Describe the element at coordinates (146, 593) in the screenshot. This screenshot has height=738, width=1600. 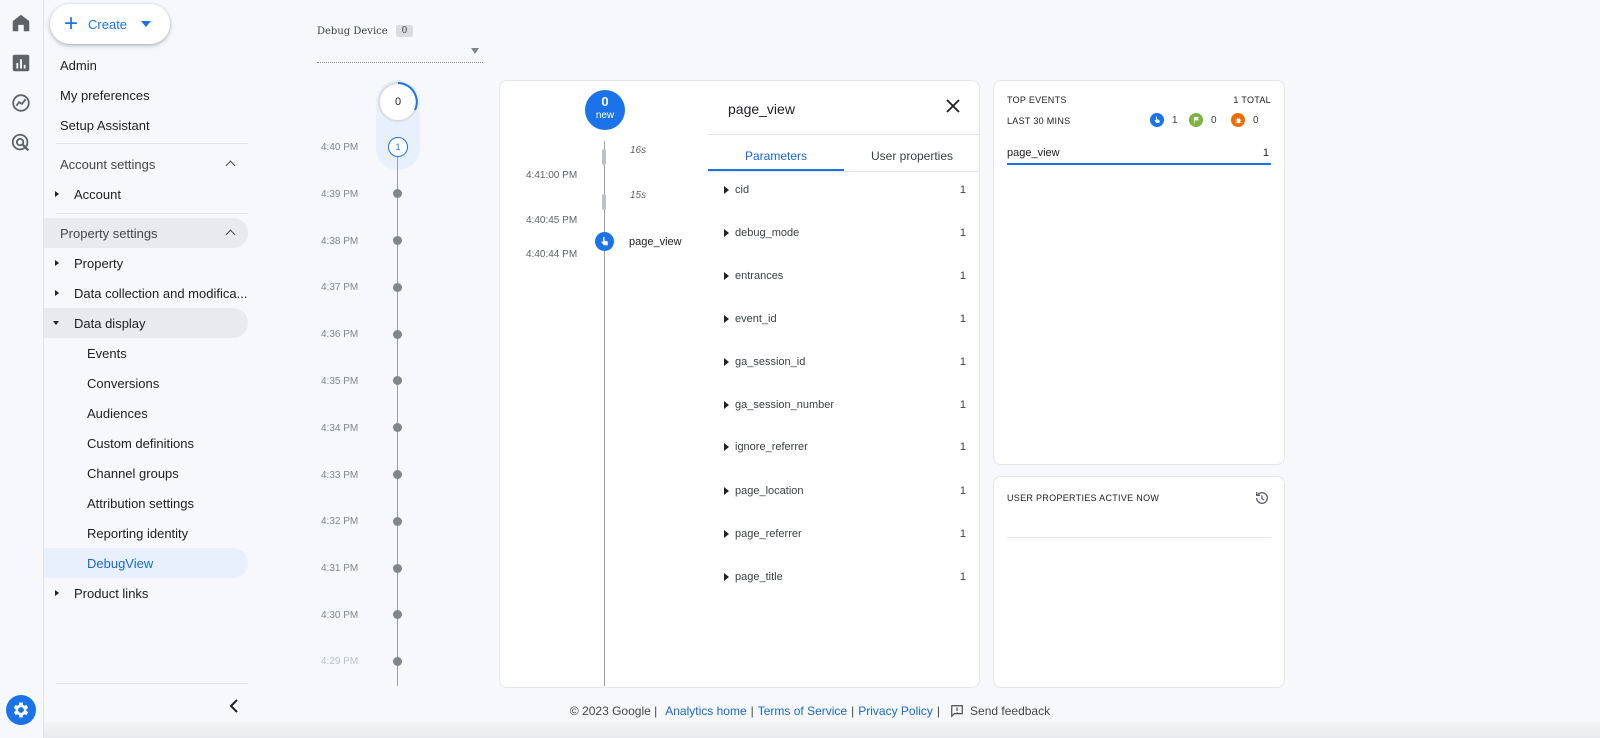
I see `nav-product-links: Product links` at that location.